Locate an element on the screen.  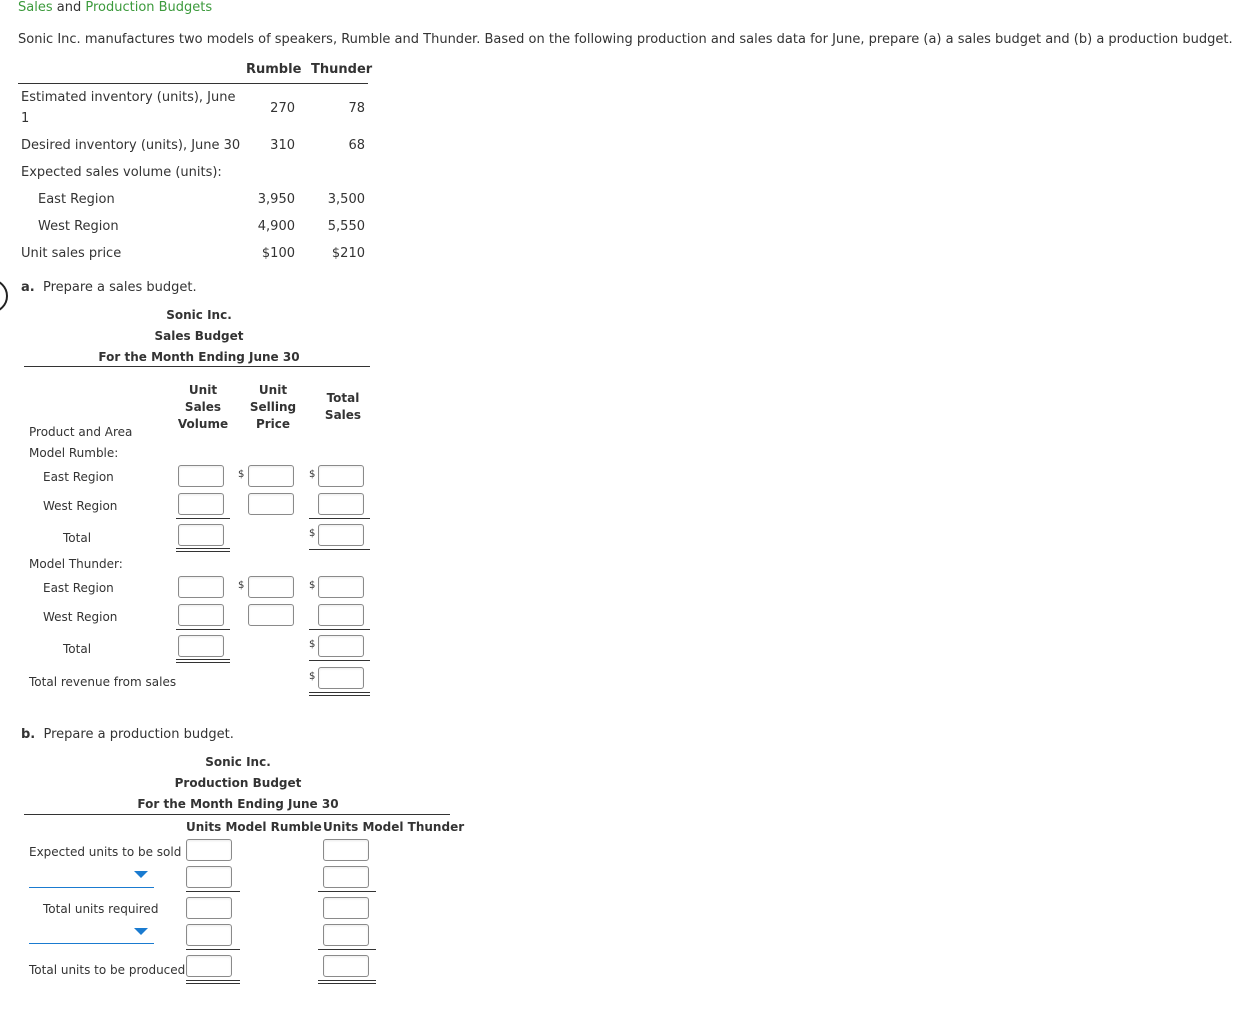
rumble-west-total-input is located at coordinates (341, 504).